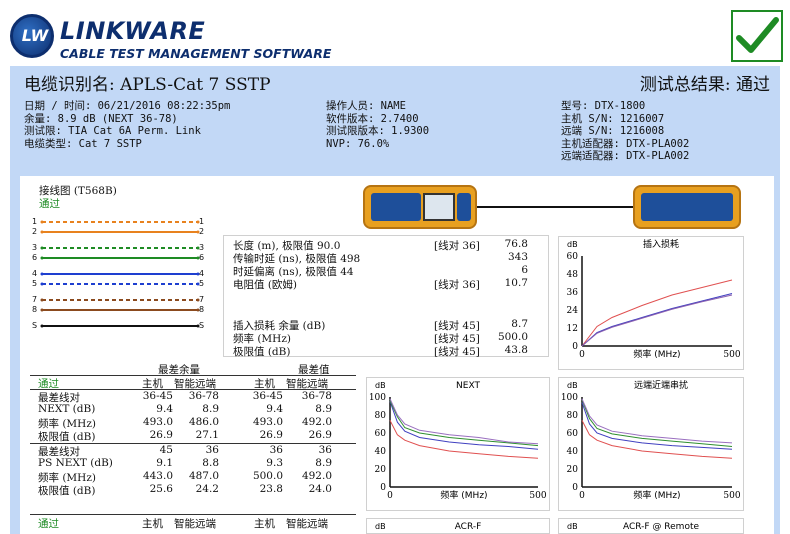 The image size is (790, 534). Describe the element at coordinates (112, 131) in the screenshot. I see `info-line: 测试限: TIA Cat 6A Perm. Link` at that location.